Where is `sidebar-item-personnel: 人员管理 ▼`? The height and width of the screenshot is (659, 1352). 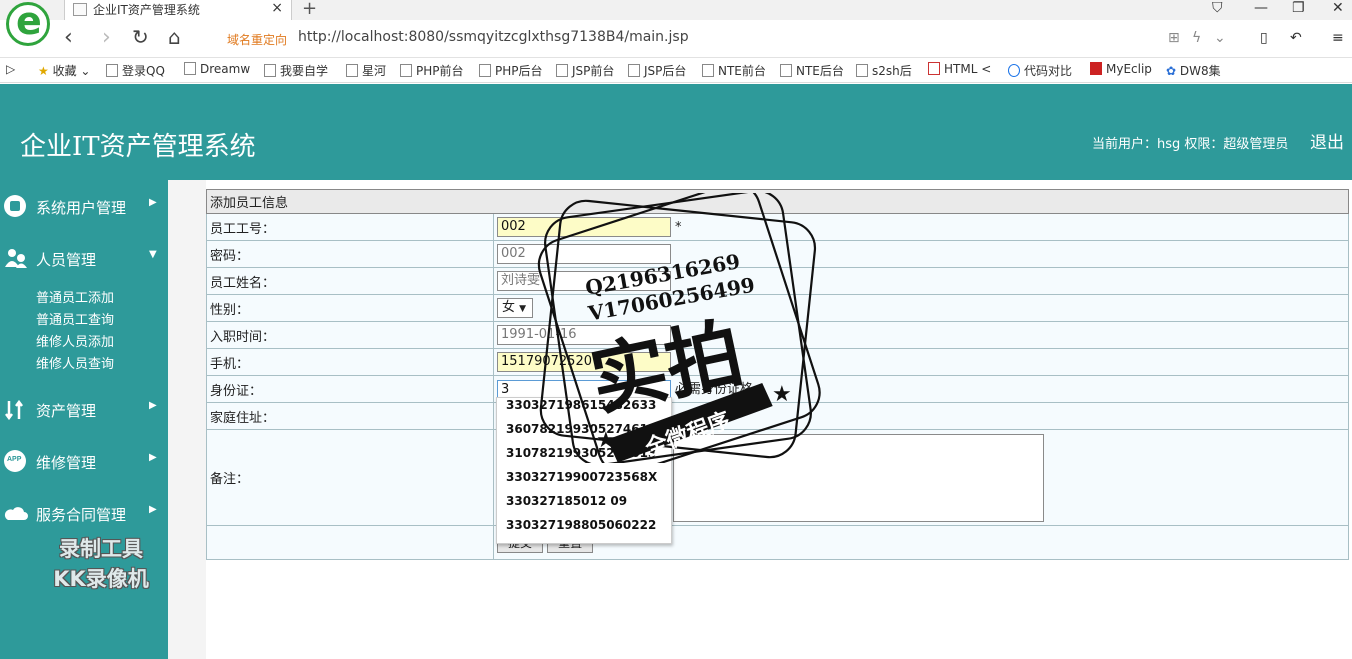 sidebar-item-personnel: 人员管理 ▼ is located at coordinates (84, 258).